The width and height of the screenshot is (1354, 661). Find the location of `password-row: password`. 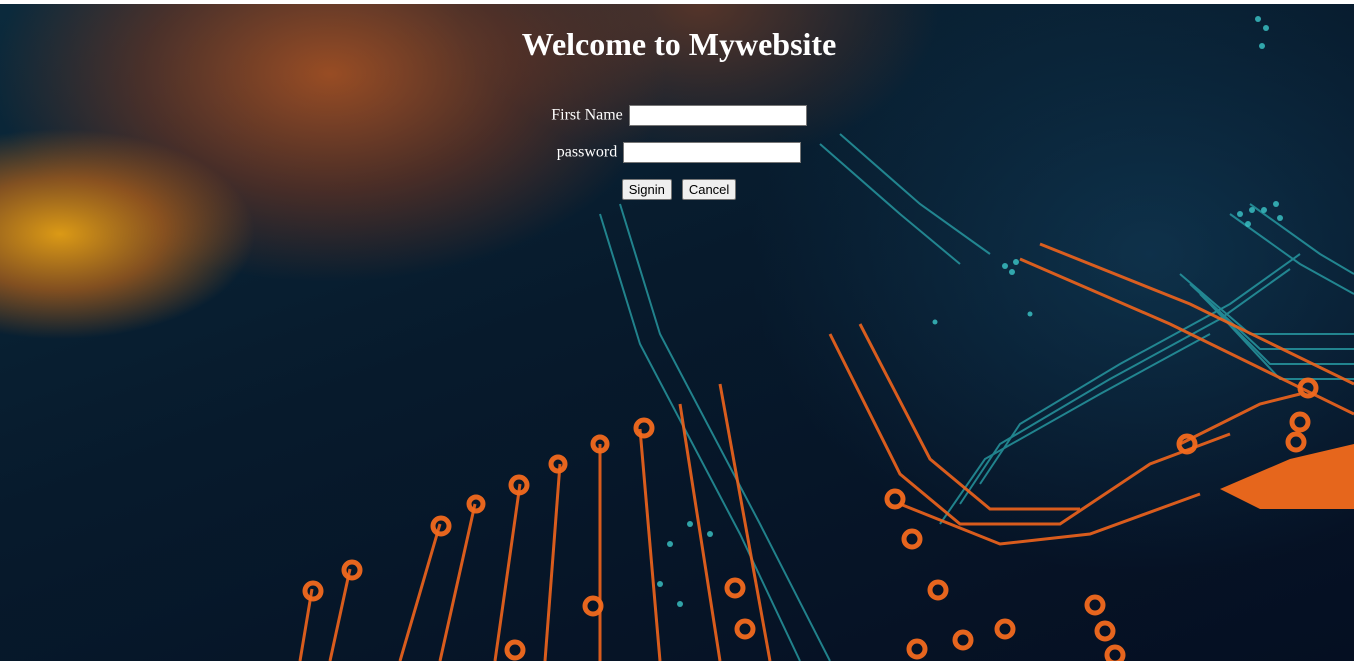

password-row: password is located at coordinates (677, 152).